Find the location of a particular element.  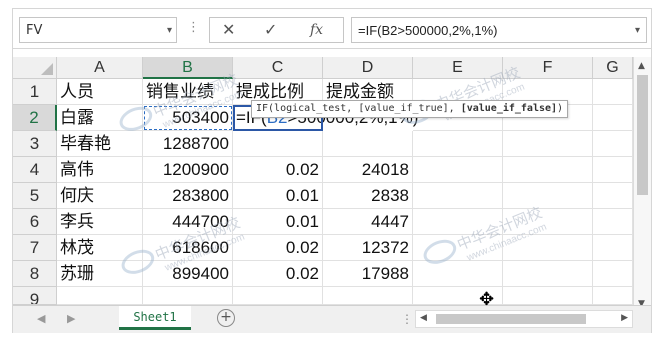

cell-d7: 12372 is located at coordinates (368, 248).